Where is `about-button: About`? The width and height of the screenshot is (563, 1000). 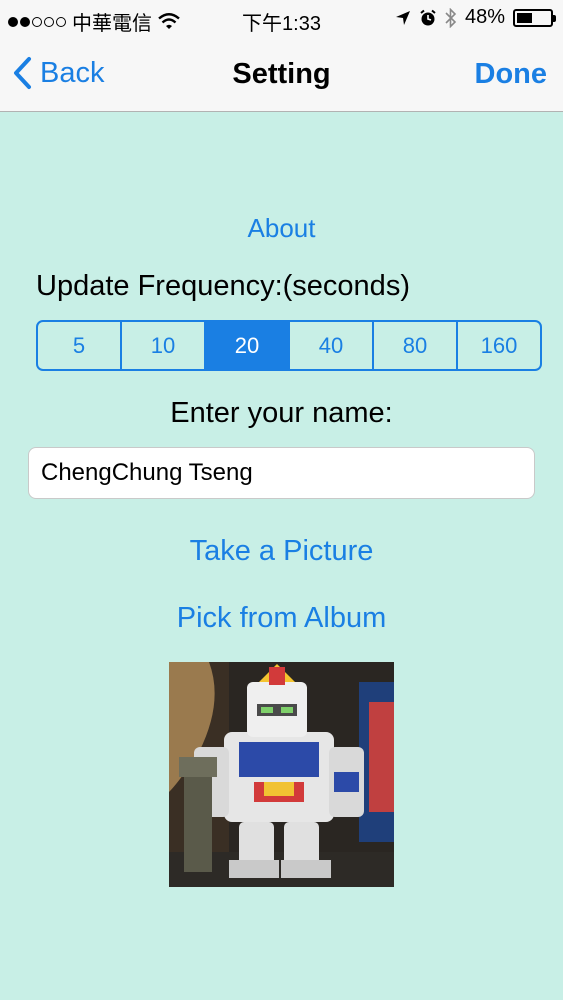
about-button: About is located at coordinates (281, 228).